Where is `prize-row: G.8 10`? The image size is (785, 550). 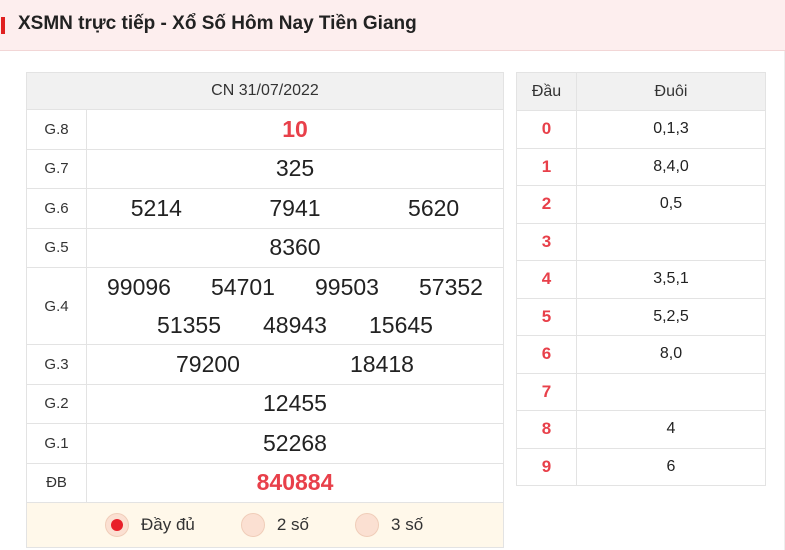
prize-row: G.8 10 is located at coordinates (265, 129).